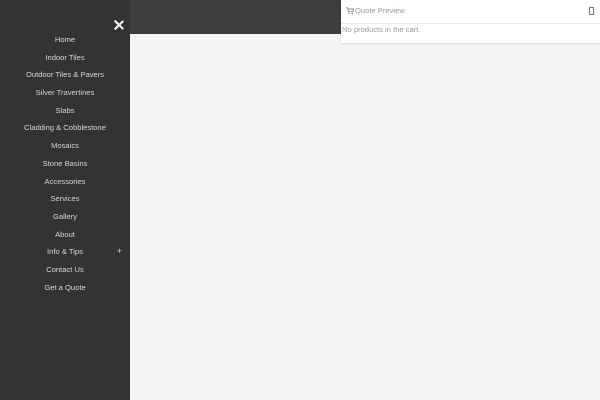 This screenshot has height=400, width=600. What do you see at coordinates (591, 11) in the screenshot?
I see `panel-toggle-icon` at bounding box center [591, 11].